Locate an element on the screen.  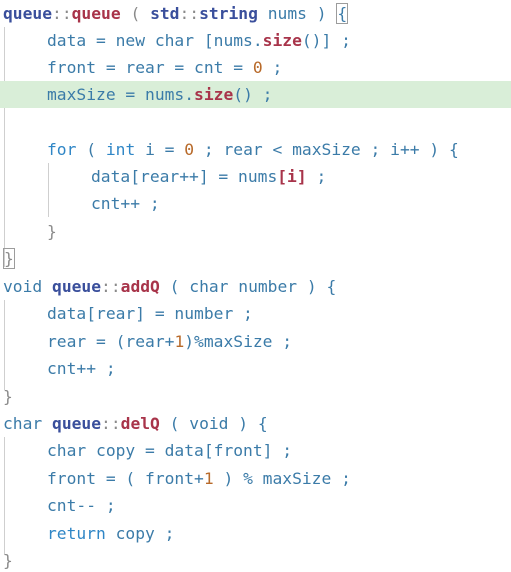
code-text: ) % maxSize ; is located at coordinates (282, 478).